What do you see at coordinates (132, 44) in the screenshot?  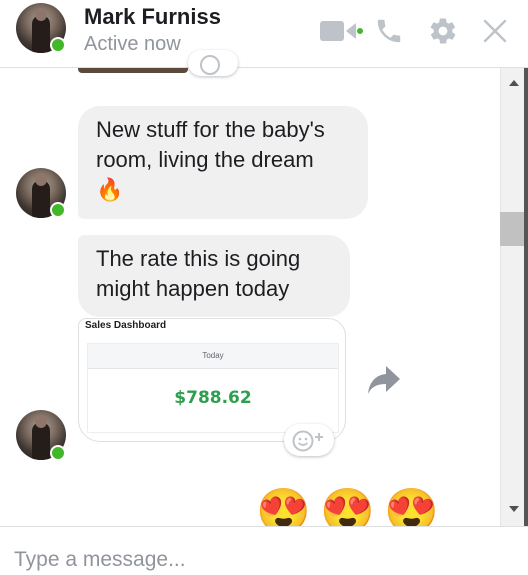 I see `contact-status: Active now` at bounding box center [132, 44].